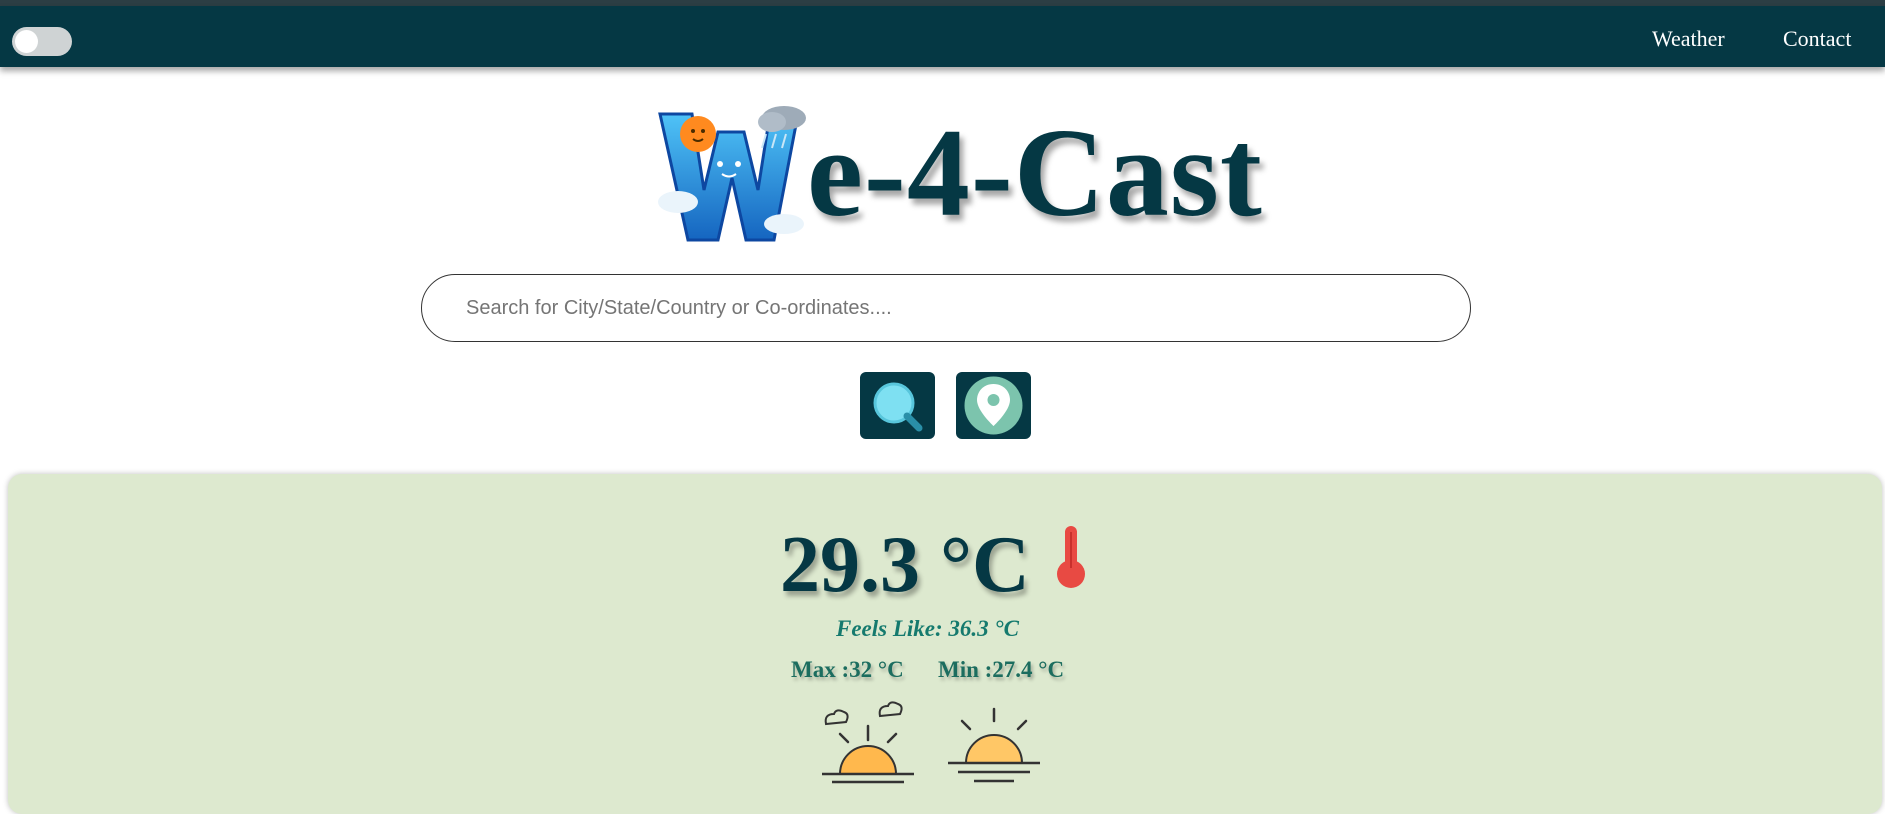  What do you see at coordinates (994, 745) in the screenshot?
I see `sunset-icon` at bounding box center [994, 745].